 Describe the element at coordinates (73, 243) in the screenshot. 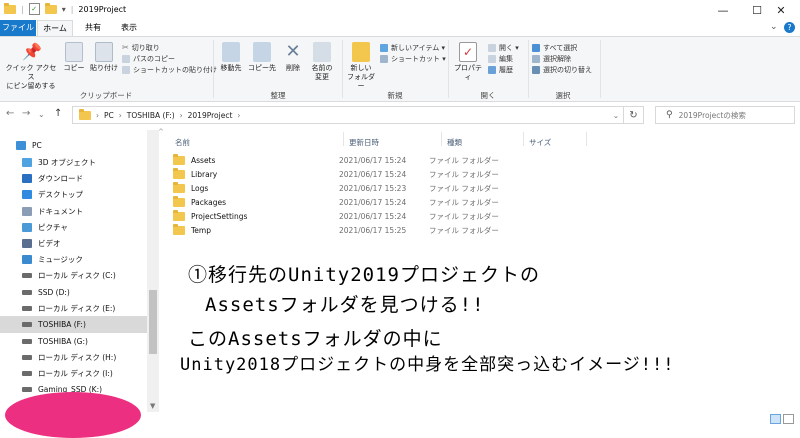

I see `sidebar-item: ビデオ` at that location.